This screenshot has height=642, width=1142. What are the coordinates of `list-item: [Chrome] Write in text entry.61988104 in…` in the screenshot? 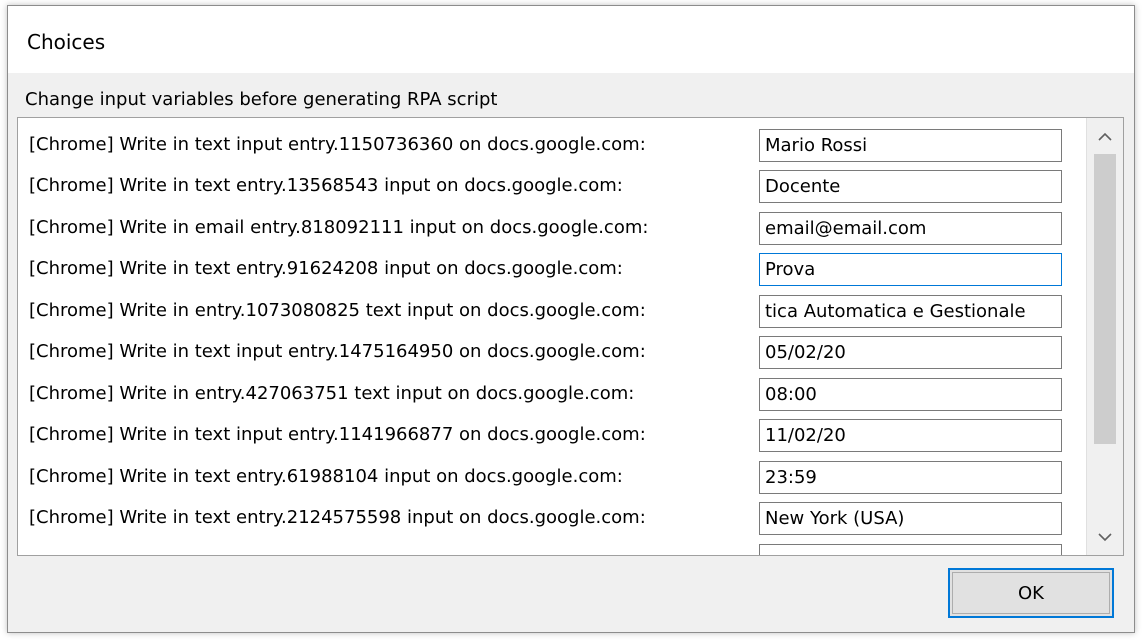 It's located at (548, 477).